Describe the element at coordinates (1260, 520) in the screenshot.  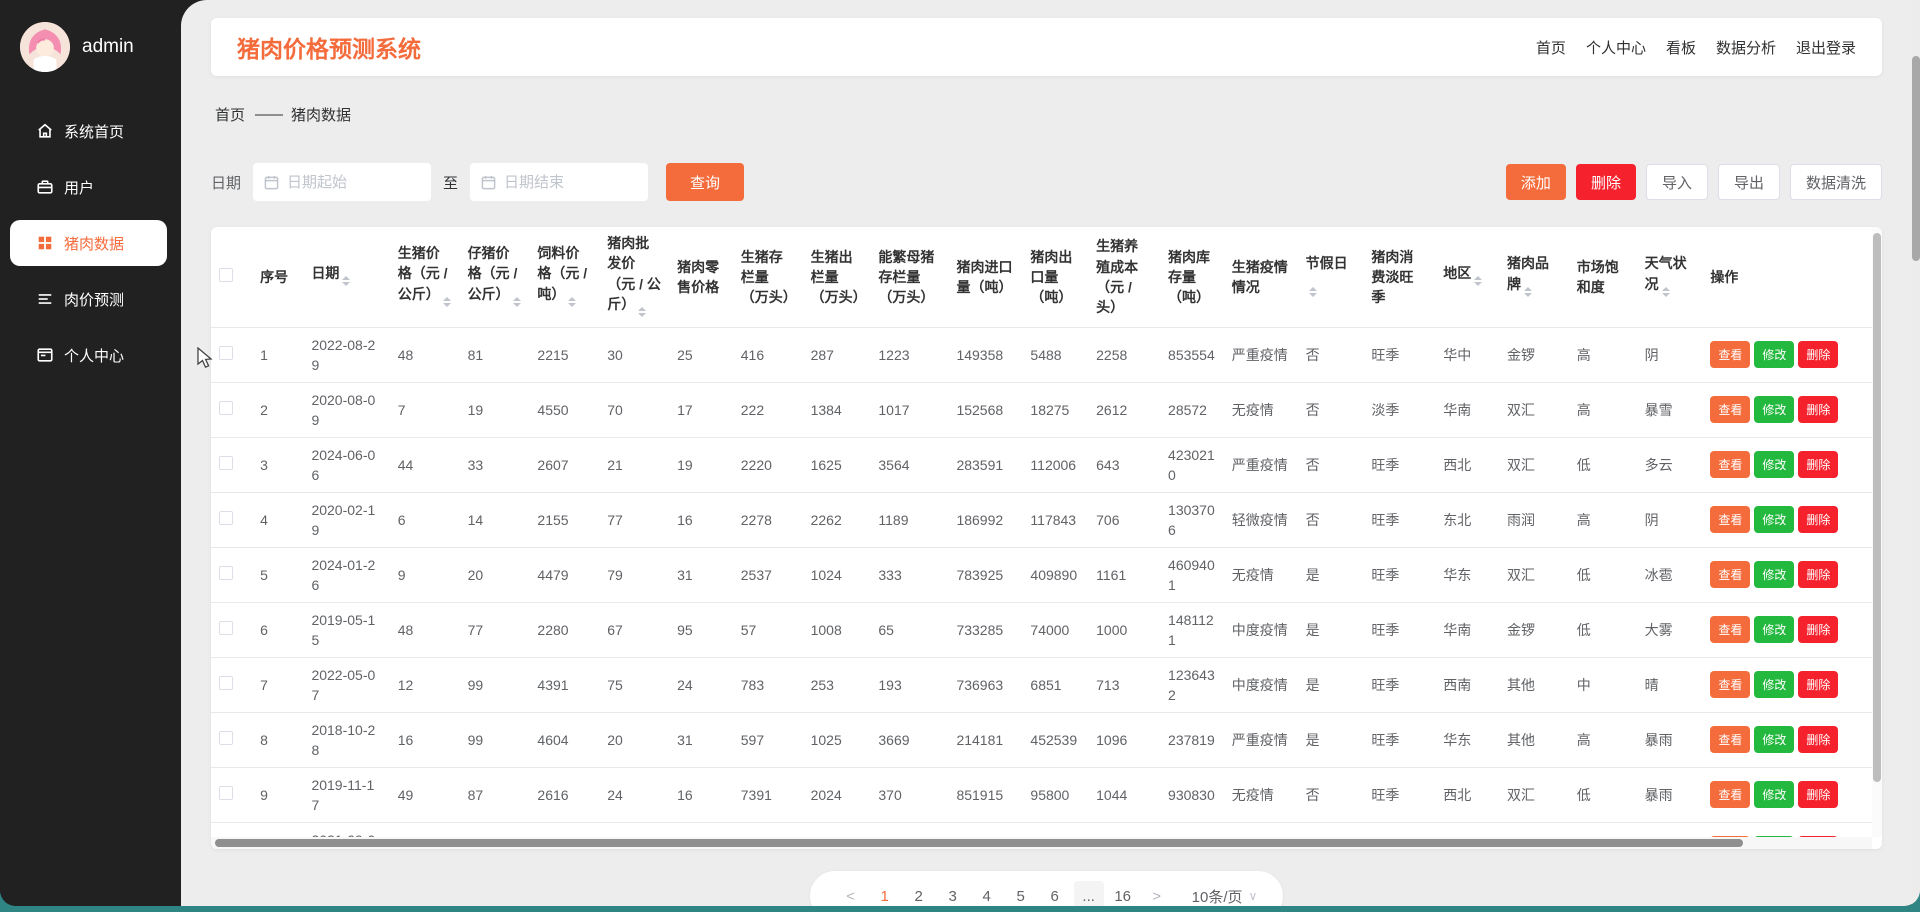
I see `table-cell: 轻微疫情` at that location.